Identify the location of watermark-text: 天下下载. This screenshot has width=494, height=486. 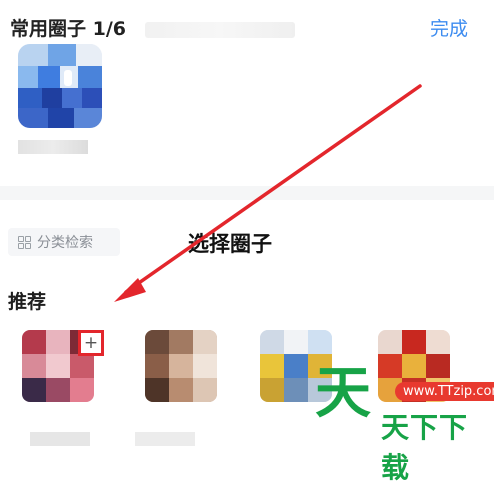
(425, 447).